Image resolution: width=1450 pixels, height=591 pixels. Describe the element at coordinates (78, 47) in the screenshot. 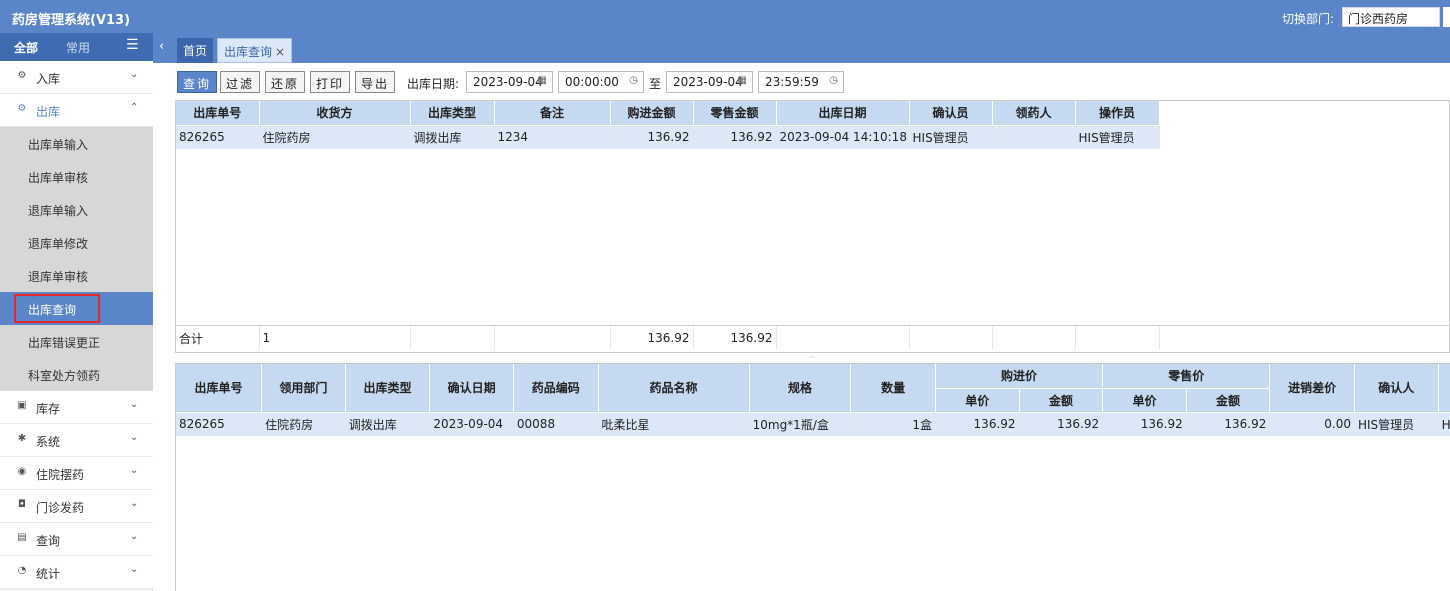

I see `tab-common: 常用` at that location.